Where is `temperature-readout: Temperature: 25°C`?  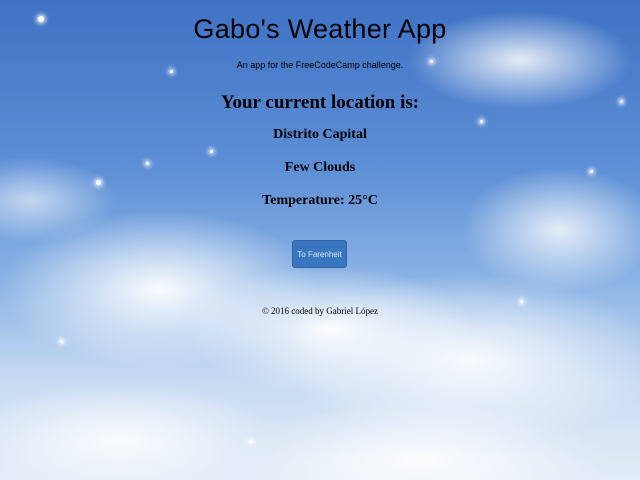
temperature-readout: Temperature: 25°C is located at coordinates (320, 200).